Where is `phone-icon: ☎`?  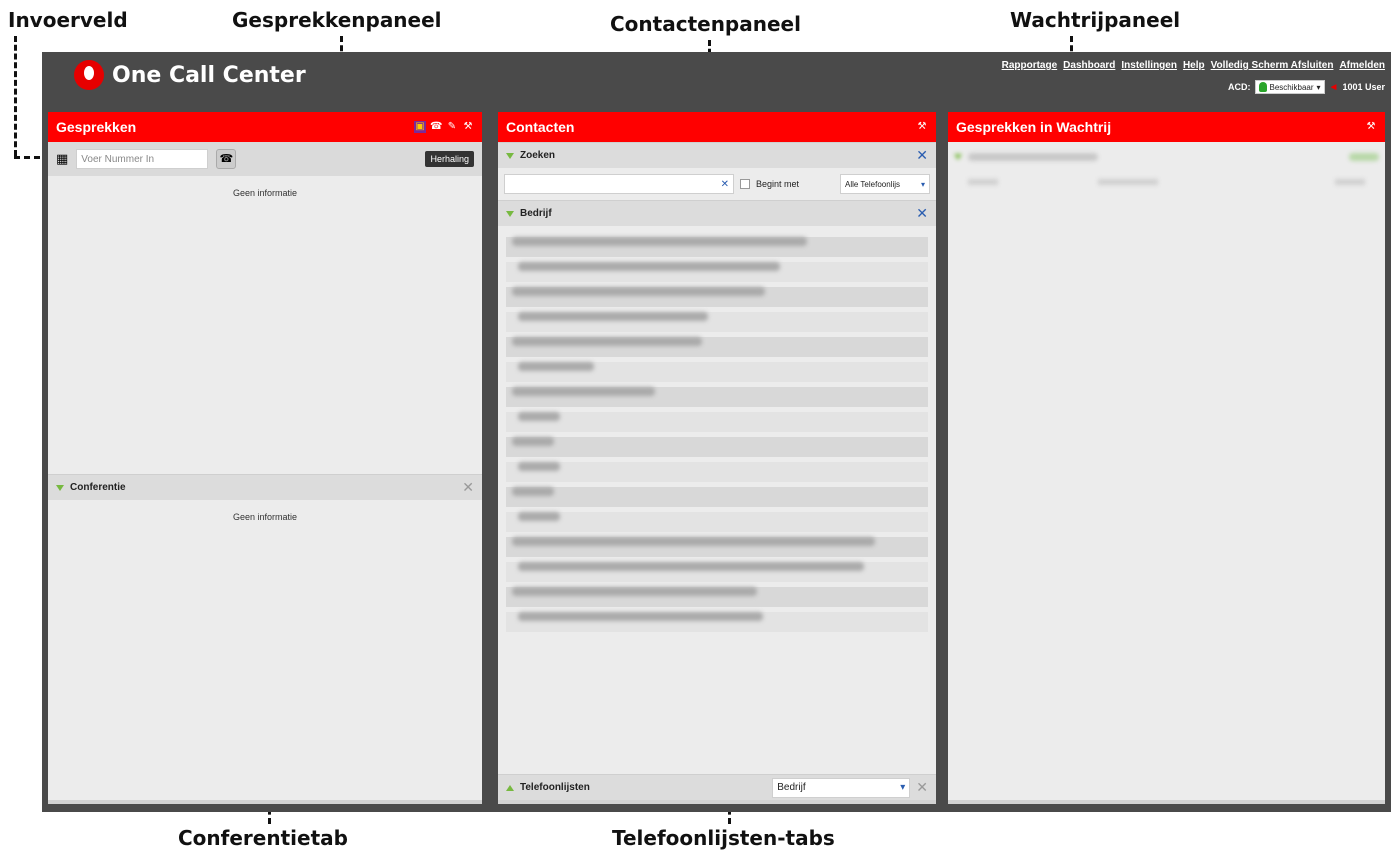
phone-icon: ☎ is located at coordinates (436, 127).